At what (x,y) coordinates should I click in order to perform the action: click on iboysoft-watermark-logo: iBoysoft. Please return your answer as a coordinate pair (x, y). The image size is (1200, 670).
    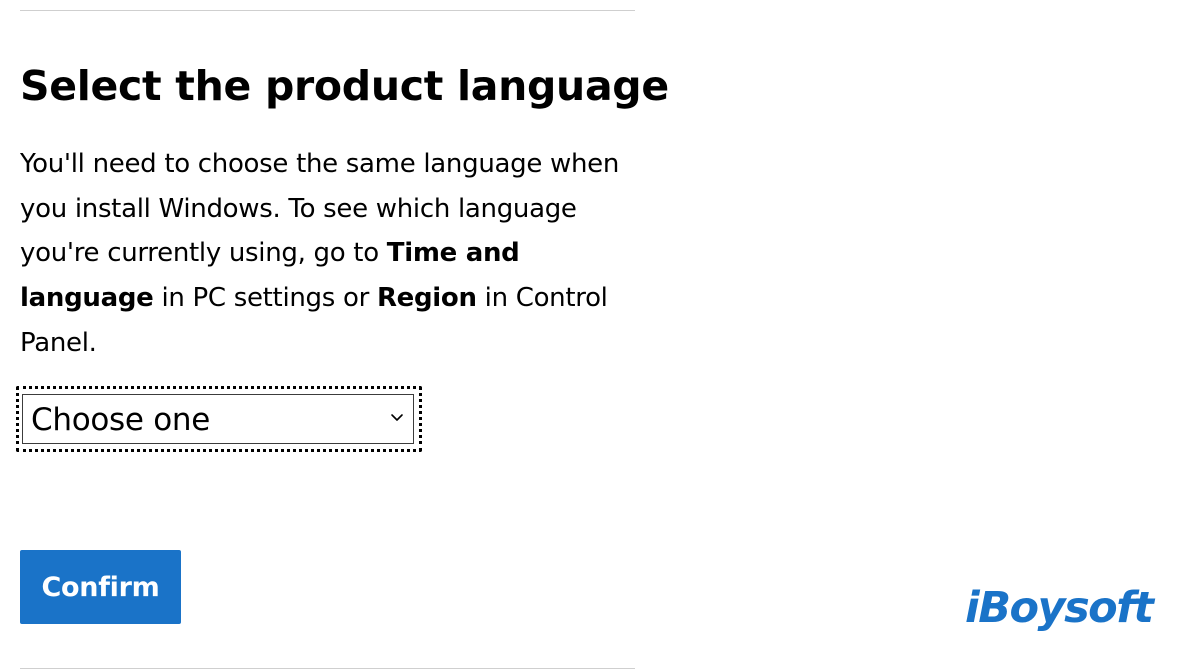
    Looking at the image, I should click on (1059, 608).